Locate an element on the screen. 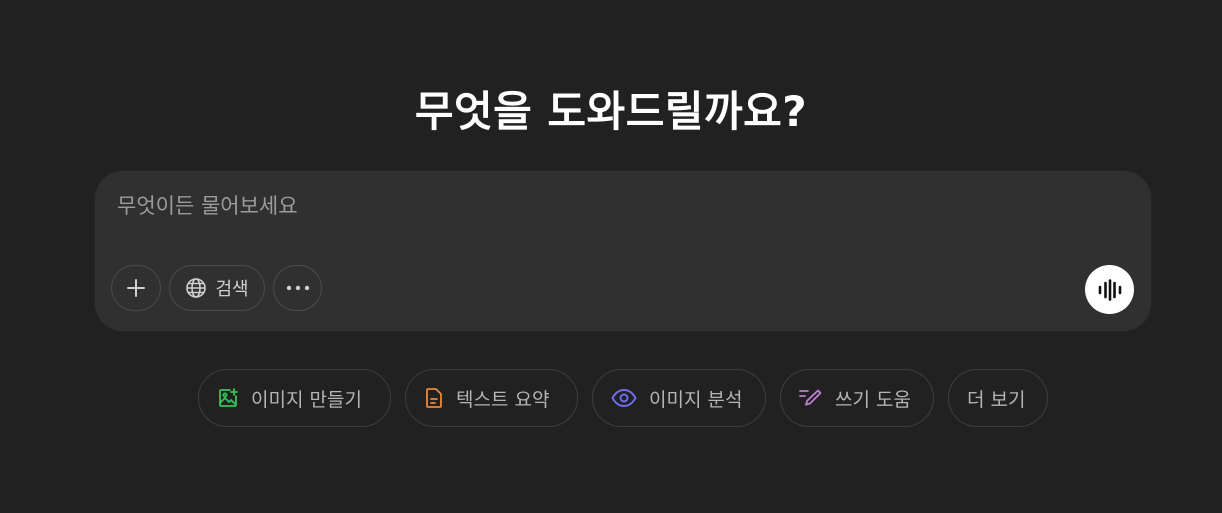 This screenshot has width=1222, height=513. main-heading: 무엇을 도와드릴까요? is located at coordinates (611, 111).